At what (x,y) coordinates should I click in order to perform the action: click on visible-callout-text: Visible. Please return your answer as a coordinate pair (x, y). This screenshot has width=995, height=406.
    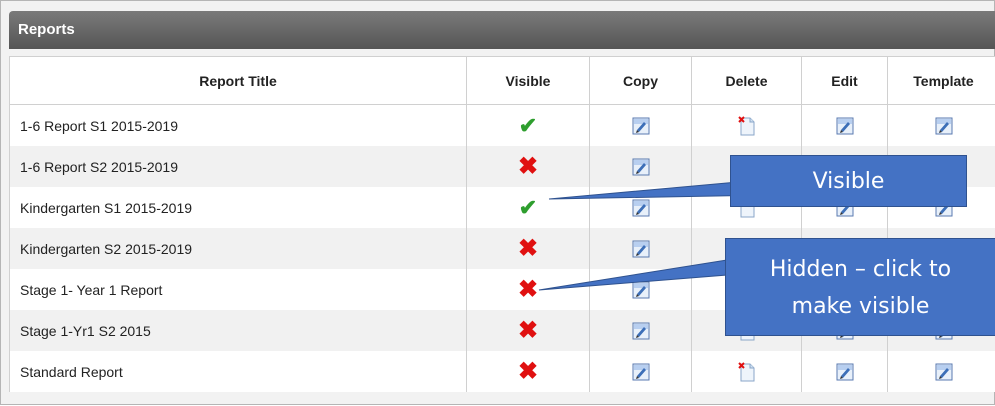
    Looking at the image, I should click on (849, 181).